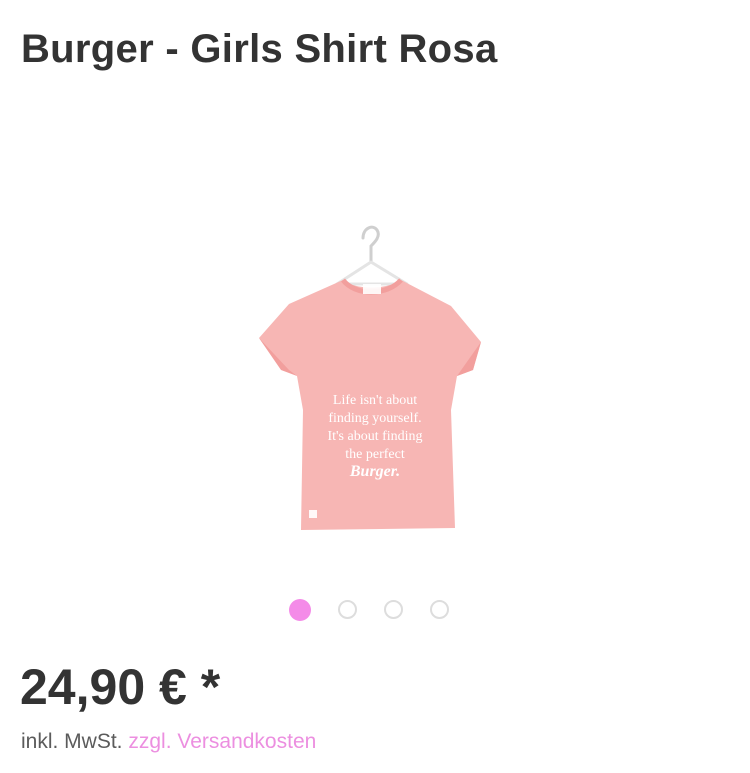 The height and width of the screenshot is (773, 750). Describe the element at coordinates (372, 289) in the screenshot. I see `neck-label` at that location.